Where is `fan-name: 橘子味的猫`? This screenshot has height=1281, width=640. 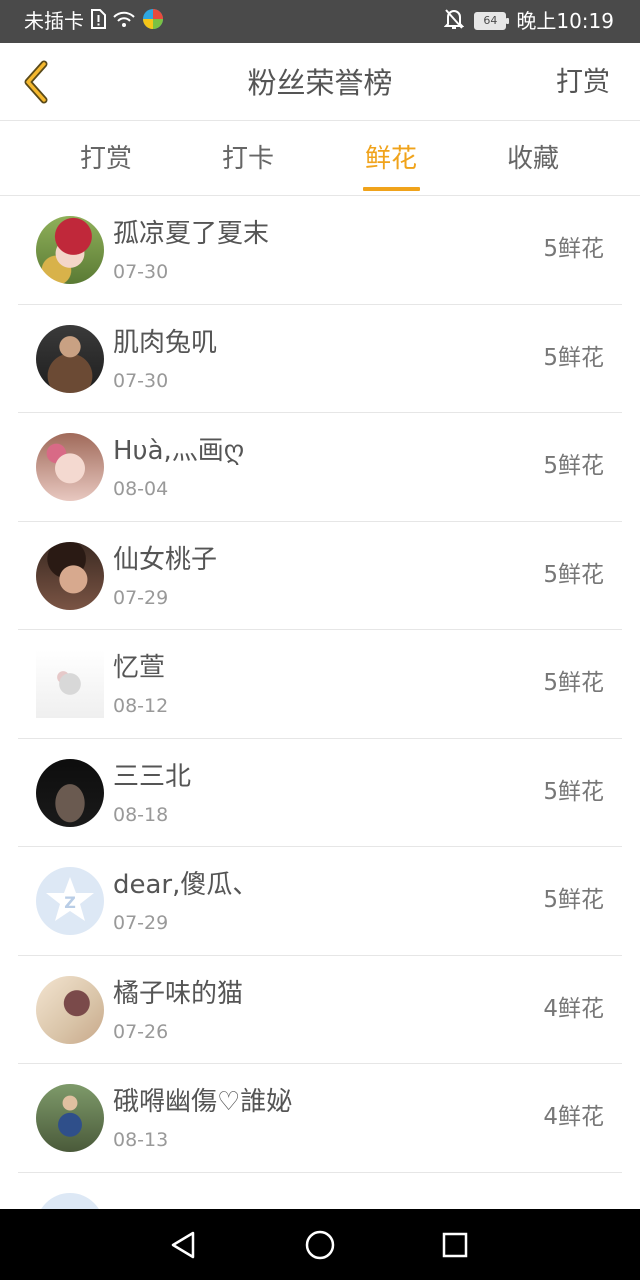 fan-name: 橘子味的猫 is located at coordinates (178, 994).